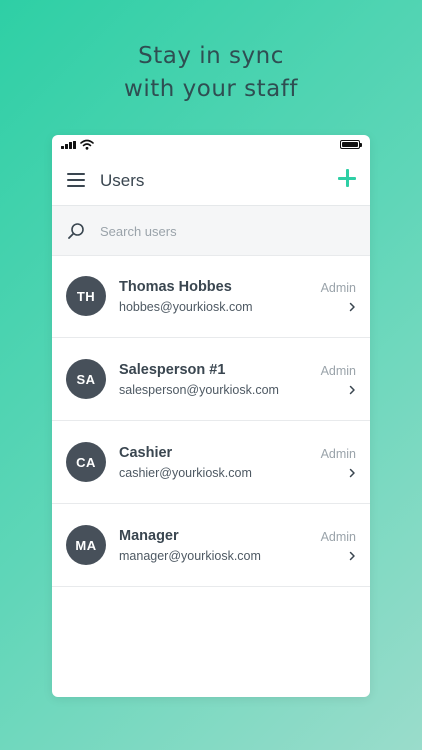 The width and height of the screenshot is (422, 750). What do you see at coordinates (175, 287) in the screenshot?
I see `user-name: Thomas Hobbes` at bounding box center [175, 287].